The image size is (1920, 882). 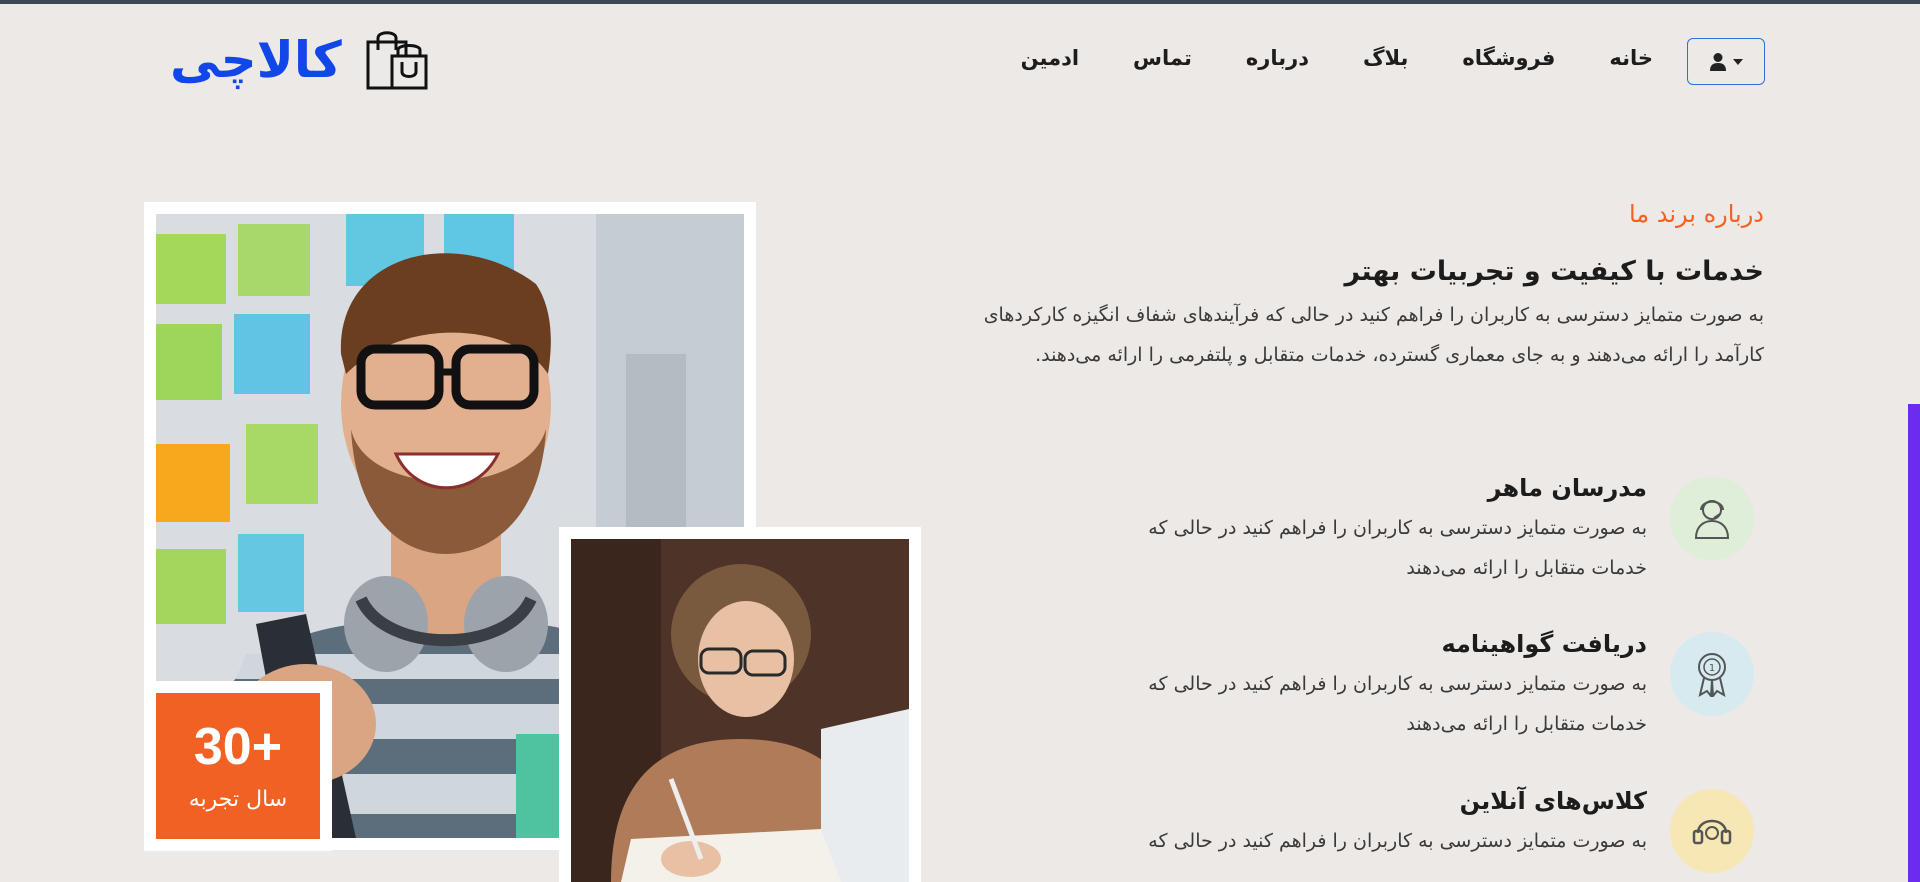 I want to click on experience-label: سال تجربه, so click(x=238, y=799).